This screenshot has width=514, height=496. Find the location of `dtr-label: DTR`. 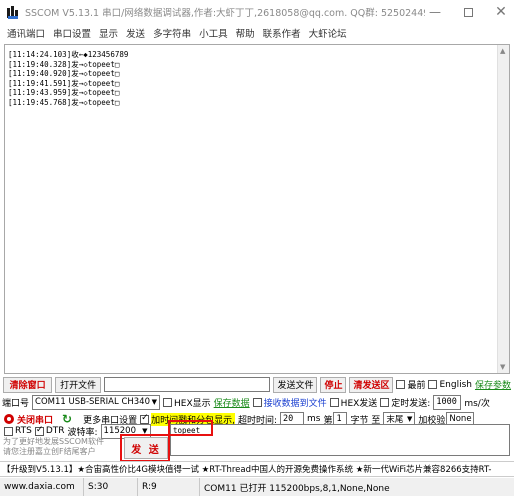

dtr-label: DTR is located at coordinates (55, 431).